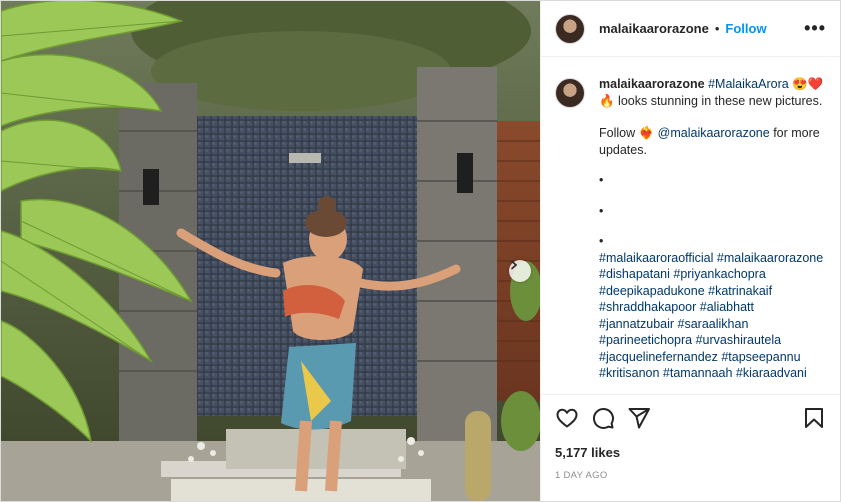 This screenshot has width=841, height=502. I want to click on share-button, so click(639, 418).